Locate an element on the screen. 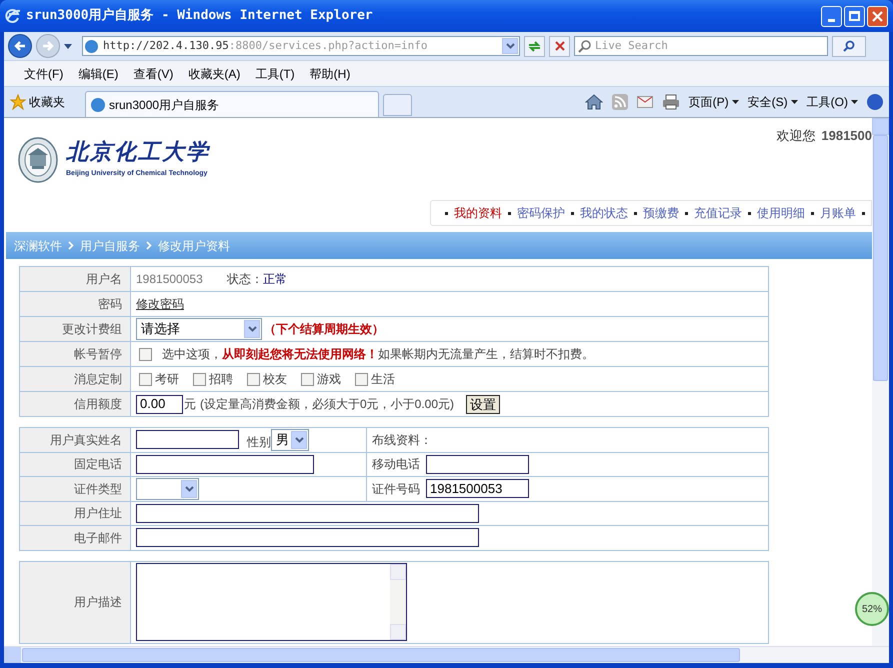 This screenshot has width=893, height=668. nav-link: 密码保护 is located at coordinates (541, 213).